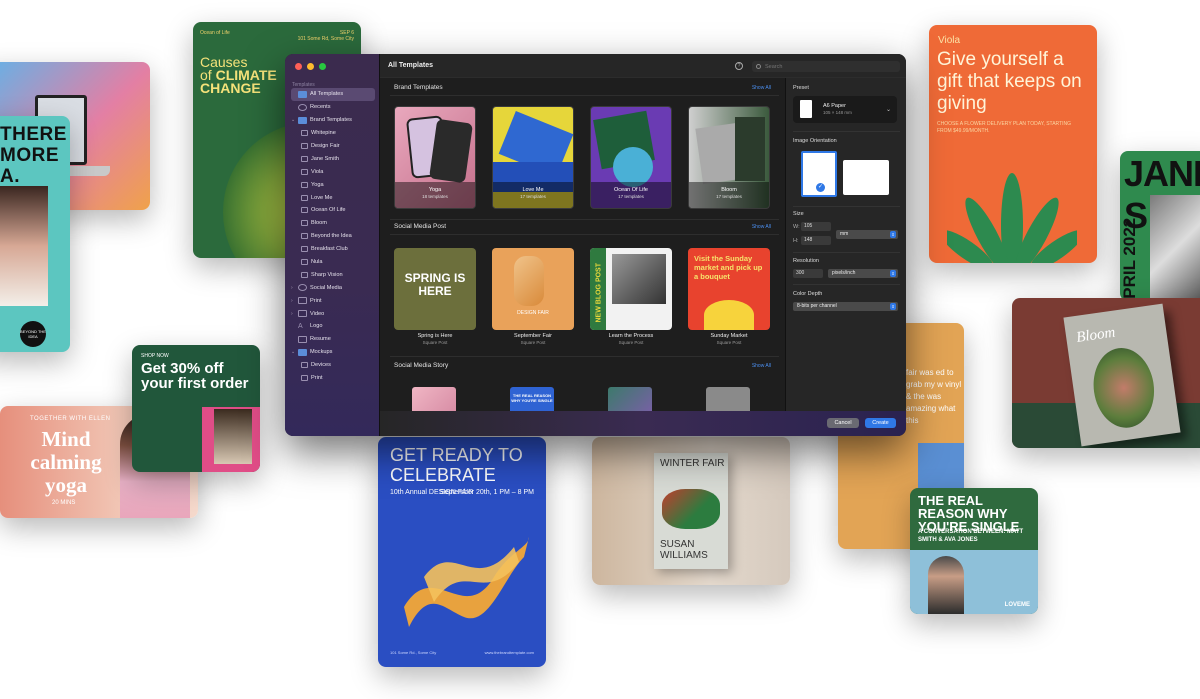 The height and width of the screenshot is (699, 1200). Describe the element at coordinates (761, 227) in the screenshot. I see `social-post-show-all: Show All` at that location.